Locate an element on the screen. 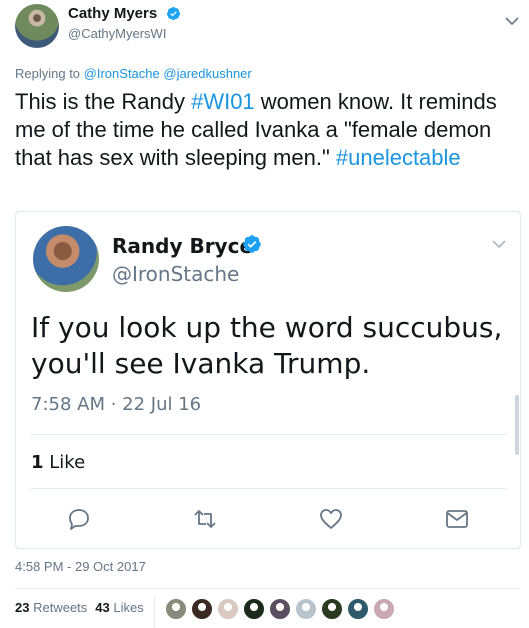 This screenshot has width=529, height=628. author-avatar is located at coordinates (37, 26).